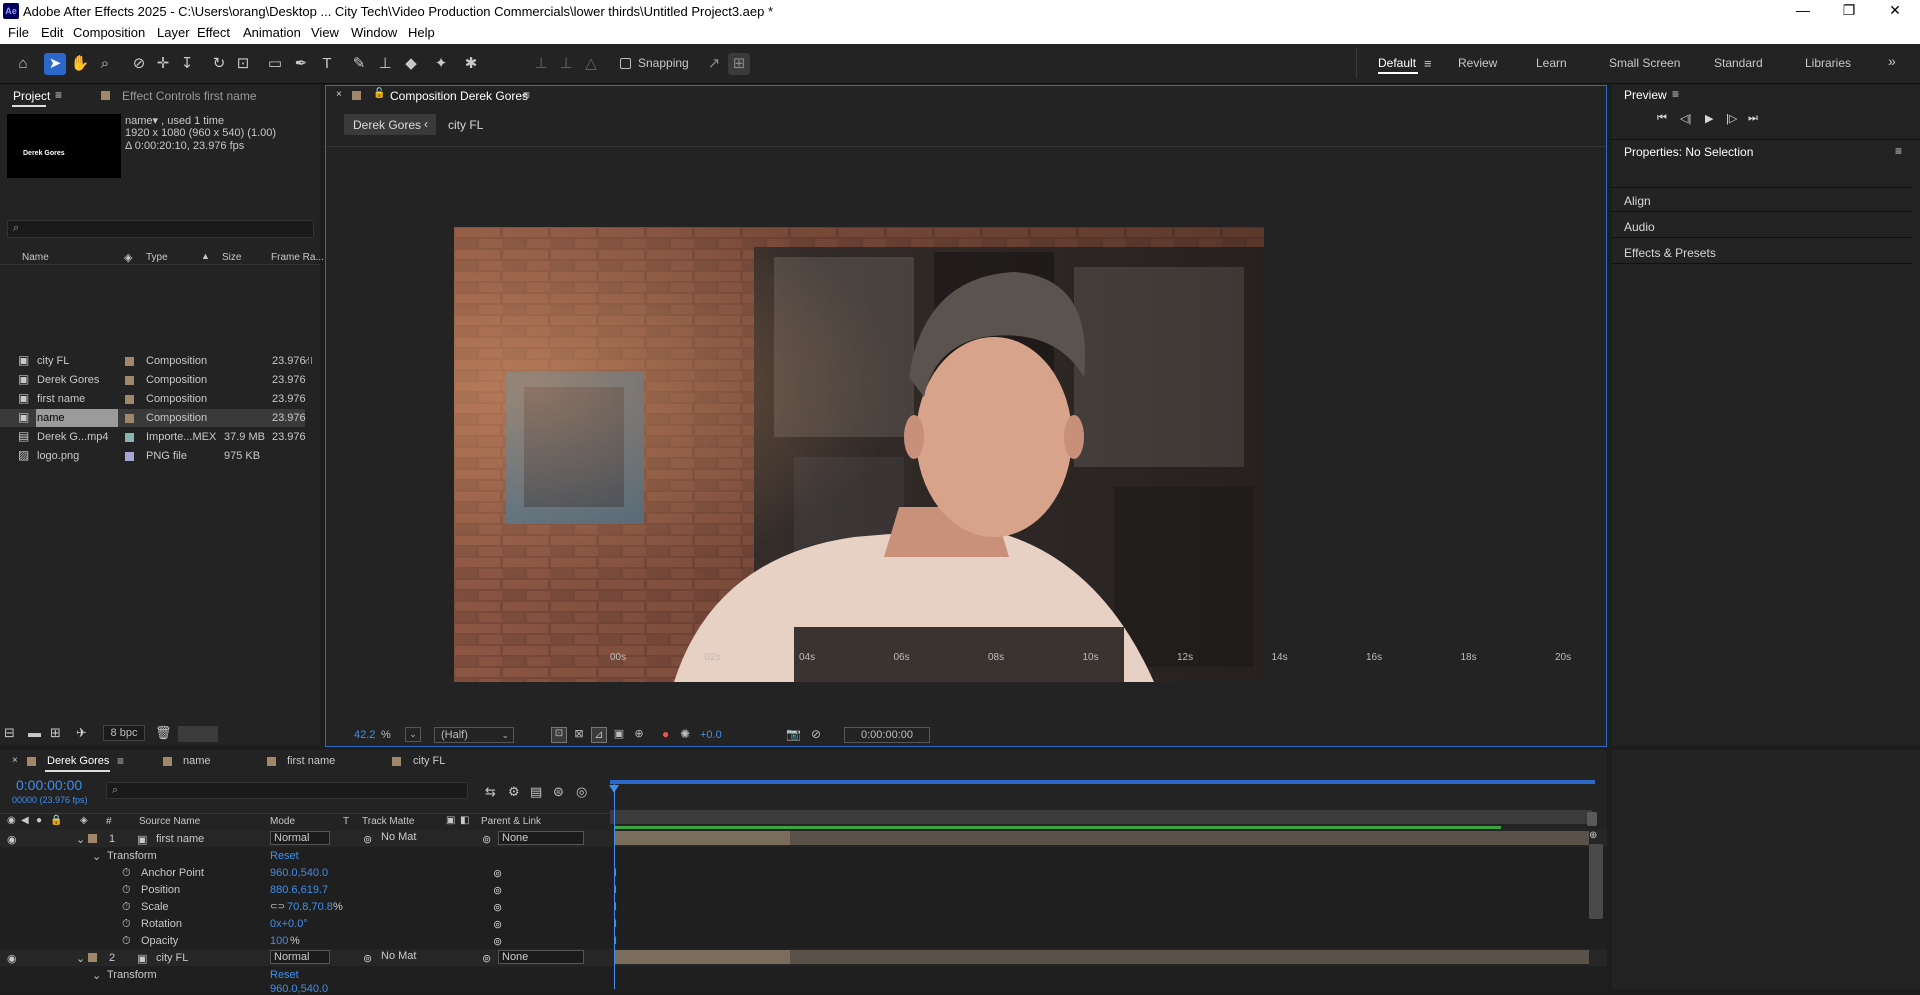 This screenshot has height=995, width=1920. Describe the element at coordinates (803, 872) in the screenshot. I see `property-row: ⏱ Anchor Point 960.0,540.0 ⊚ I` at that location.